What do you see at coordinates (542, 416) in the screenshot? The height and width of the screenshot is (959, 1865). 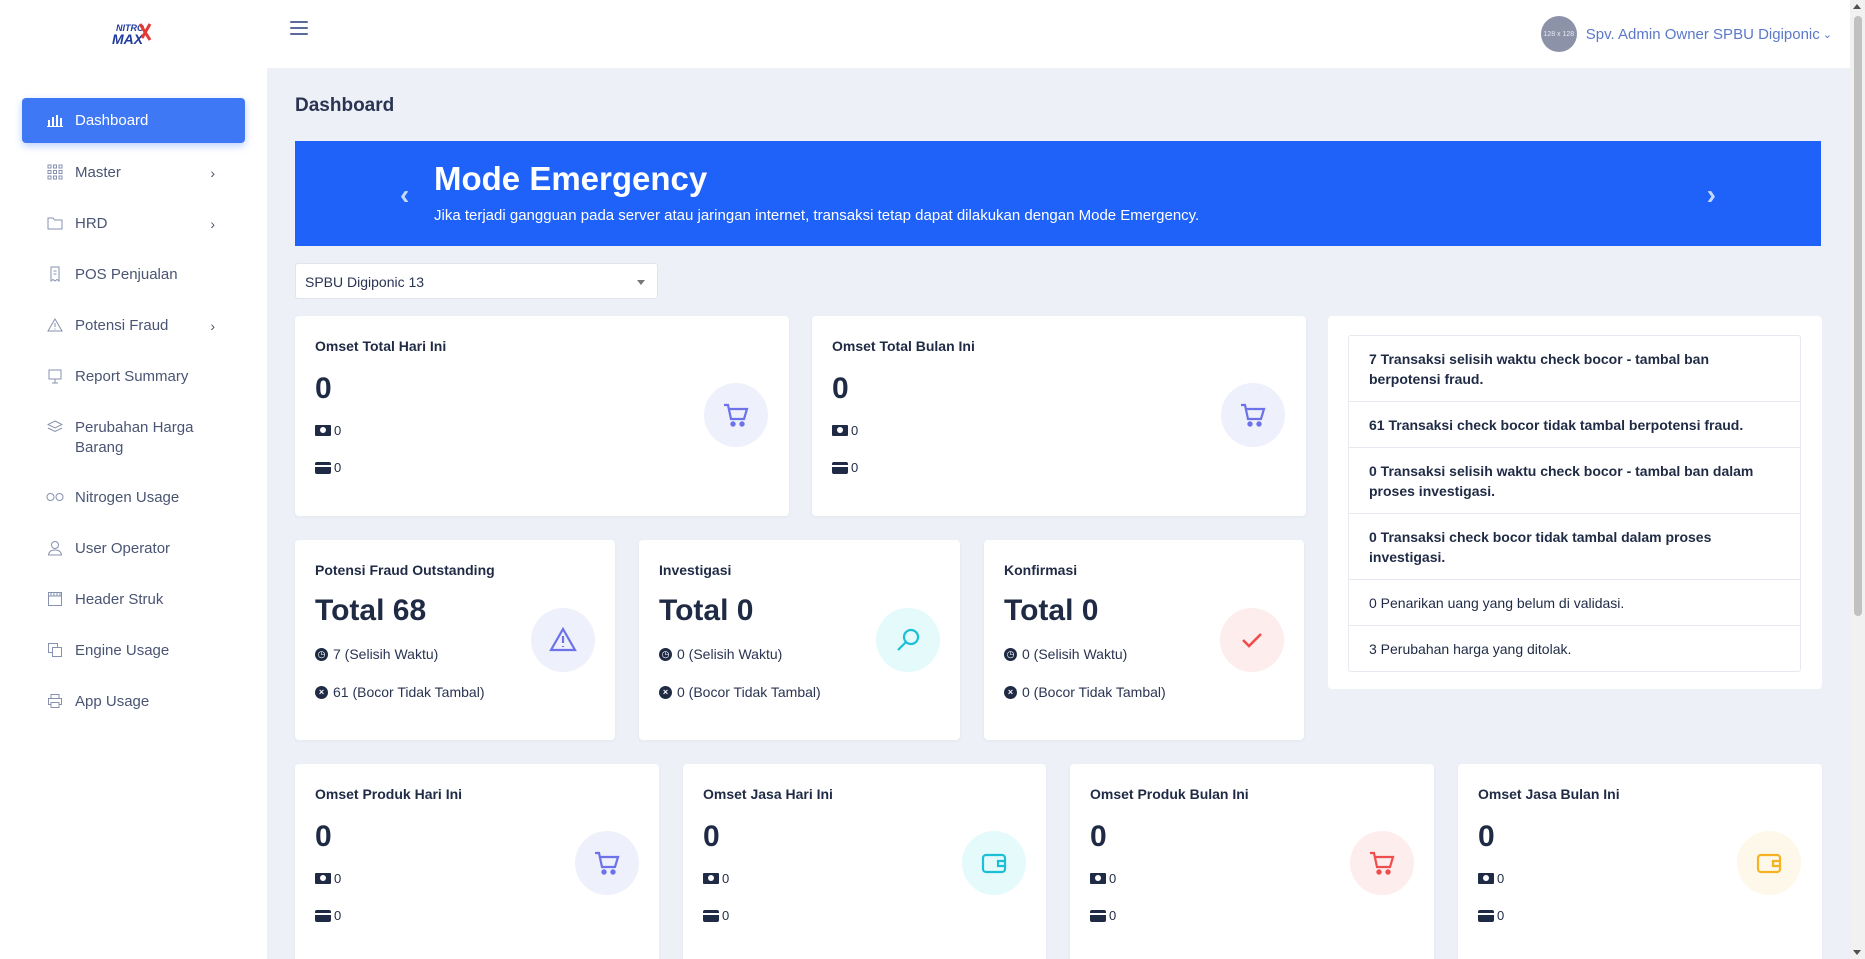 I see `omset-total-hari-card: Omset Total Hari Ini 0 0 0` at bounding box center [542, 416].